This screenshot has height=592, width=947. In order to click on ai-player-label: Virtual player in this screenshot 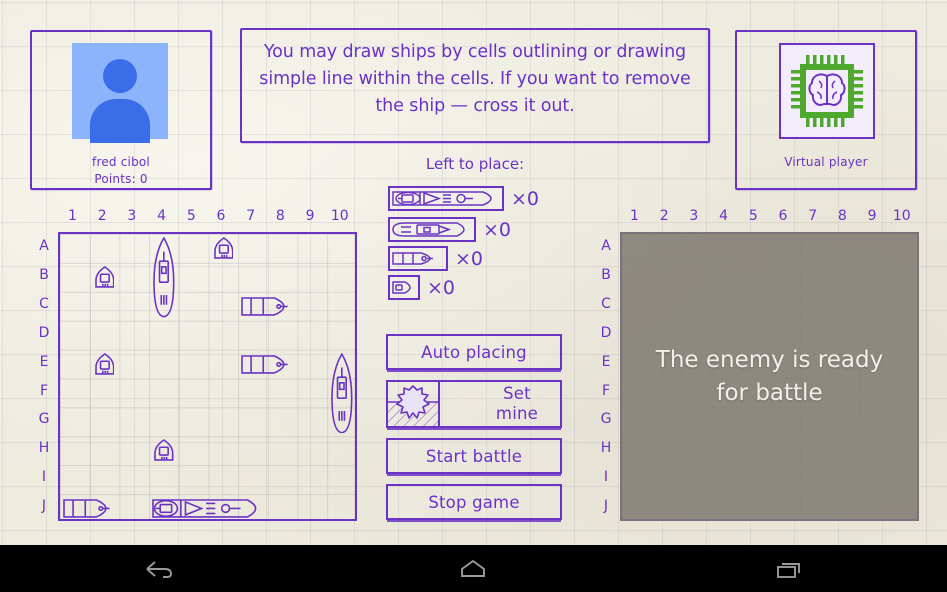, I will do `click(826, 162)`.